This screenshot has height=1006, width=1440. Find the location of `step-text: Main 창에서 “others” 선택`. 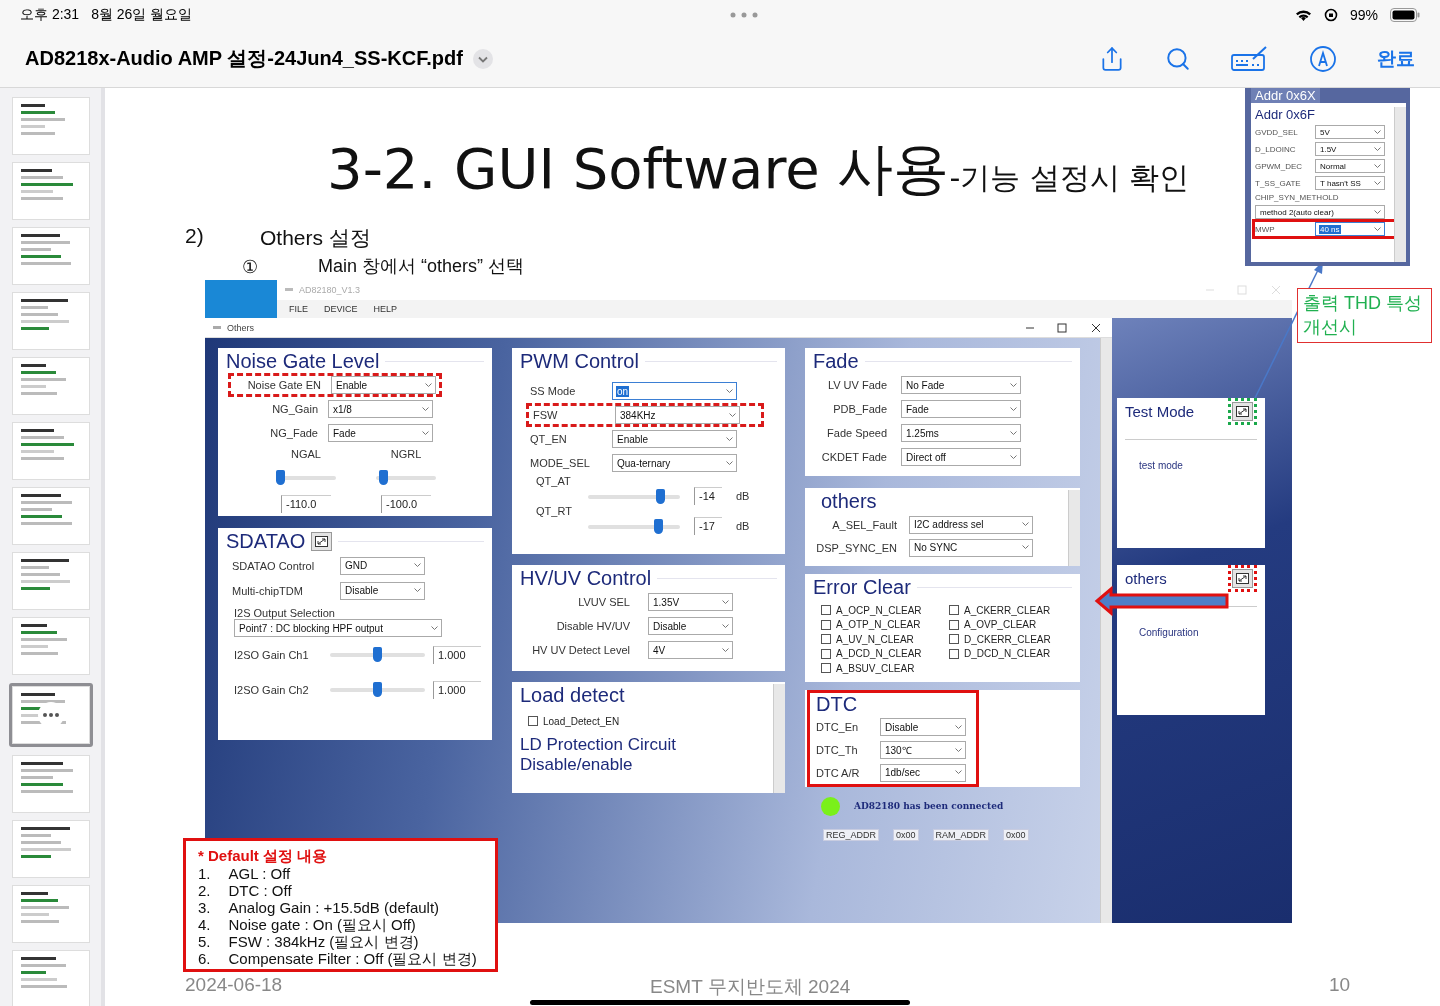

step-text: Main 창에서 “others” 선택 is located at coordinates (421, 266).